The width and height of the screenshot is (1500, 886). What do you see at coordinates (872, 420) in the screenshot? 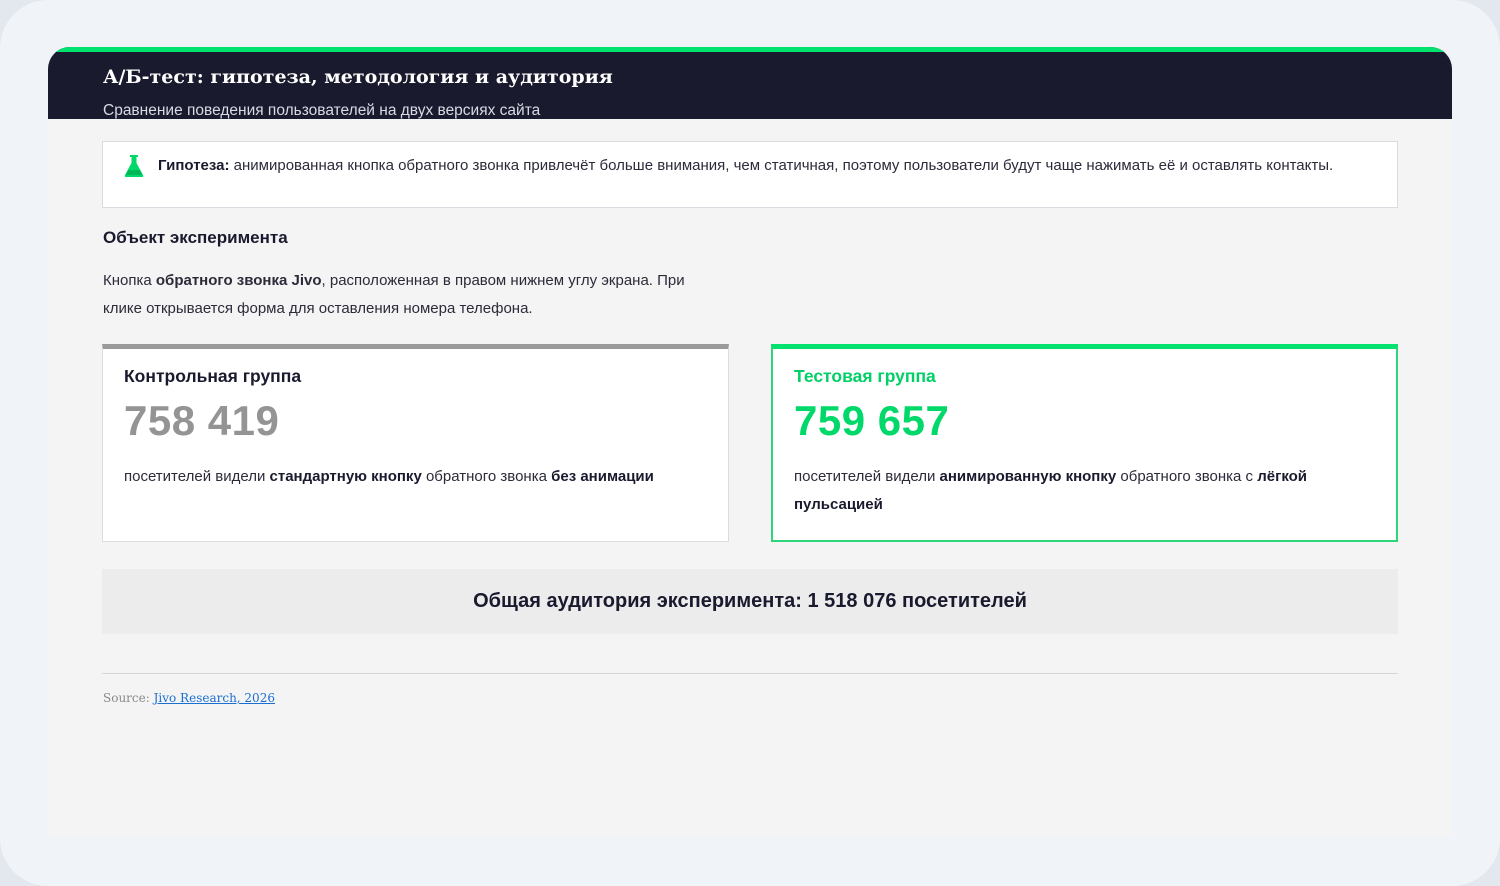
I see `group-visitor-count: 759 657` at bounding box center [872, 420].